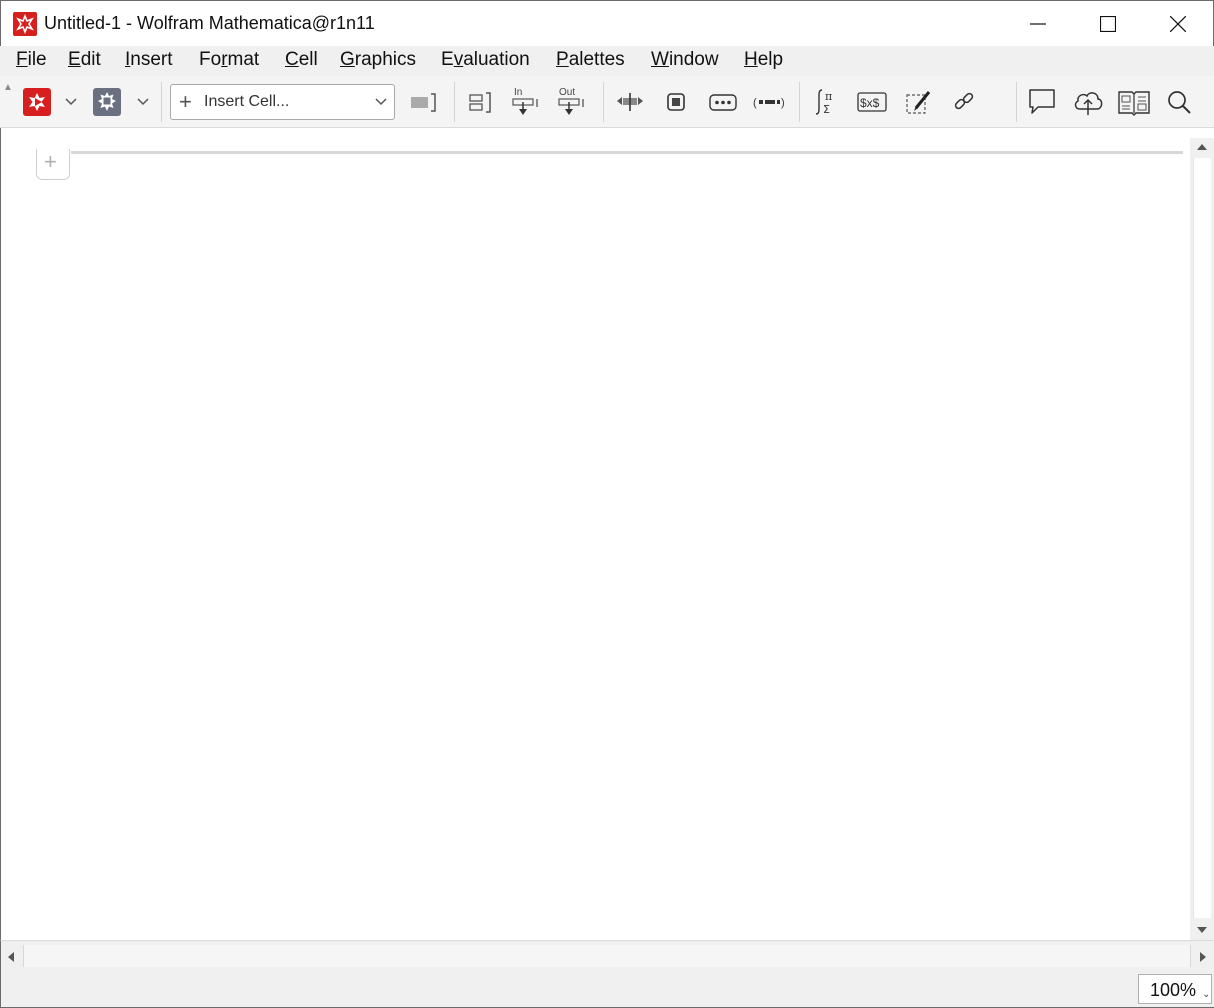 The height and width of the screenshot is (1008, 1214). I want to click on menu-edit: Edit, so click(84, 60).